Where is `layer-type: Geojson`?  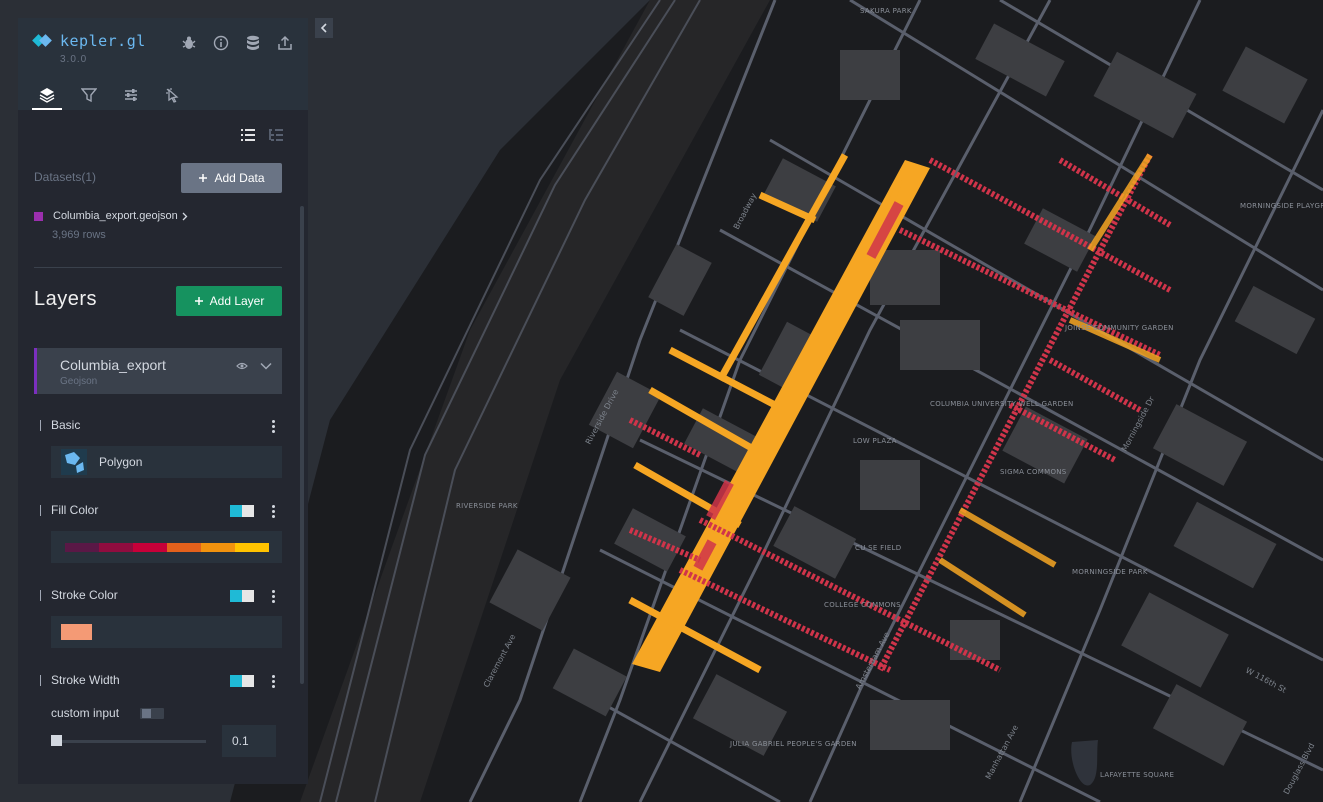 layer-type: Geojson is located at coordinates (79, 381).